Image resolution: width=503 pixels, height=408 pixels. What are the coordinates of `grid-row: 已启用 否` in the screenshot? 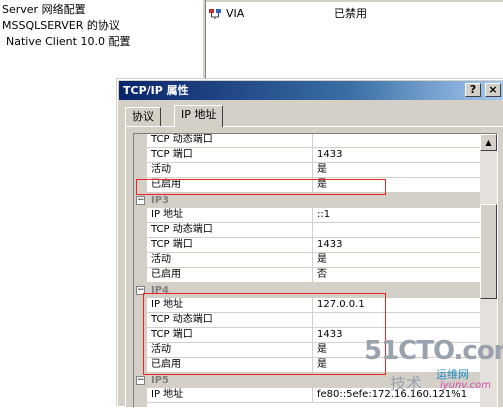 It's located at (313, 275).